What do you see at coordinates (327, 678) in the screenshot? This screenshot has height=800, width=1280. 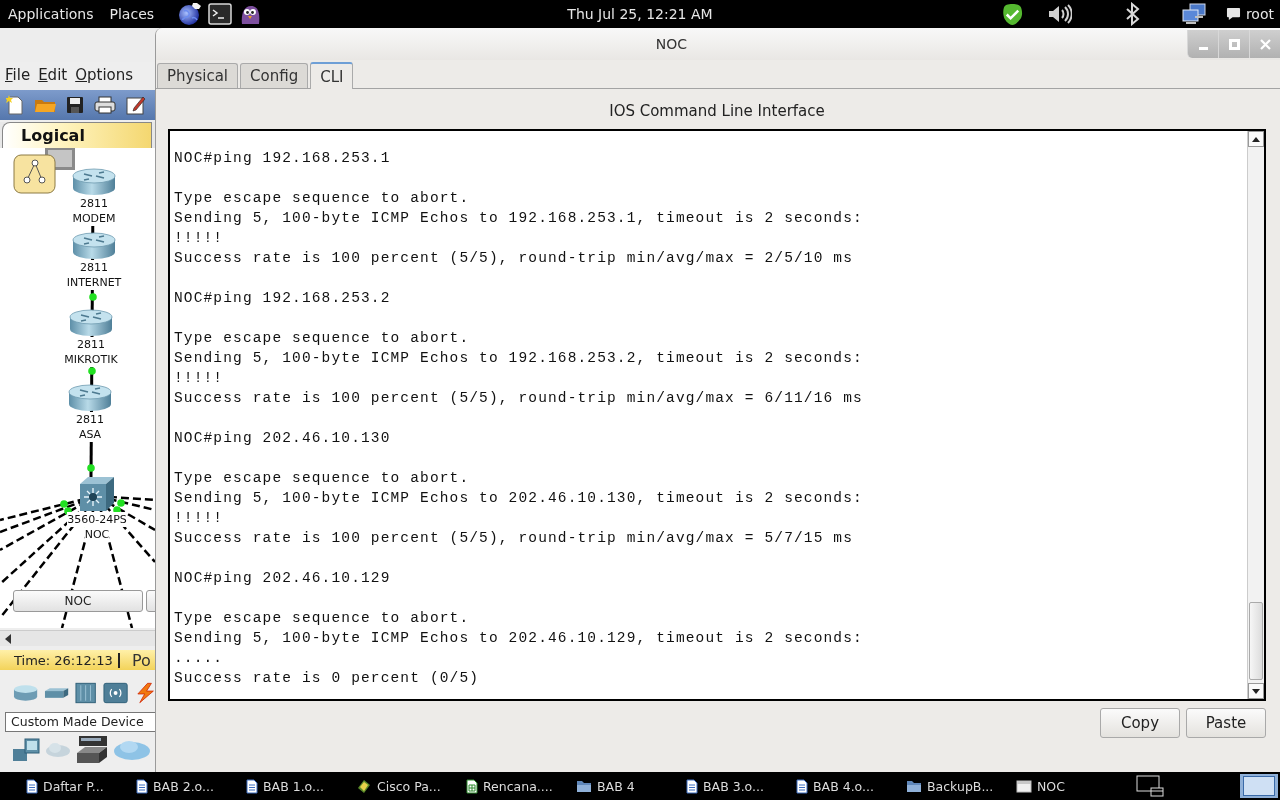 I see `output-line: Success rate is 0 percent (0/5)` at bounding box center [327, 678].